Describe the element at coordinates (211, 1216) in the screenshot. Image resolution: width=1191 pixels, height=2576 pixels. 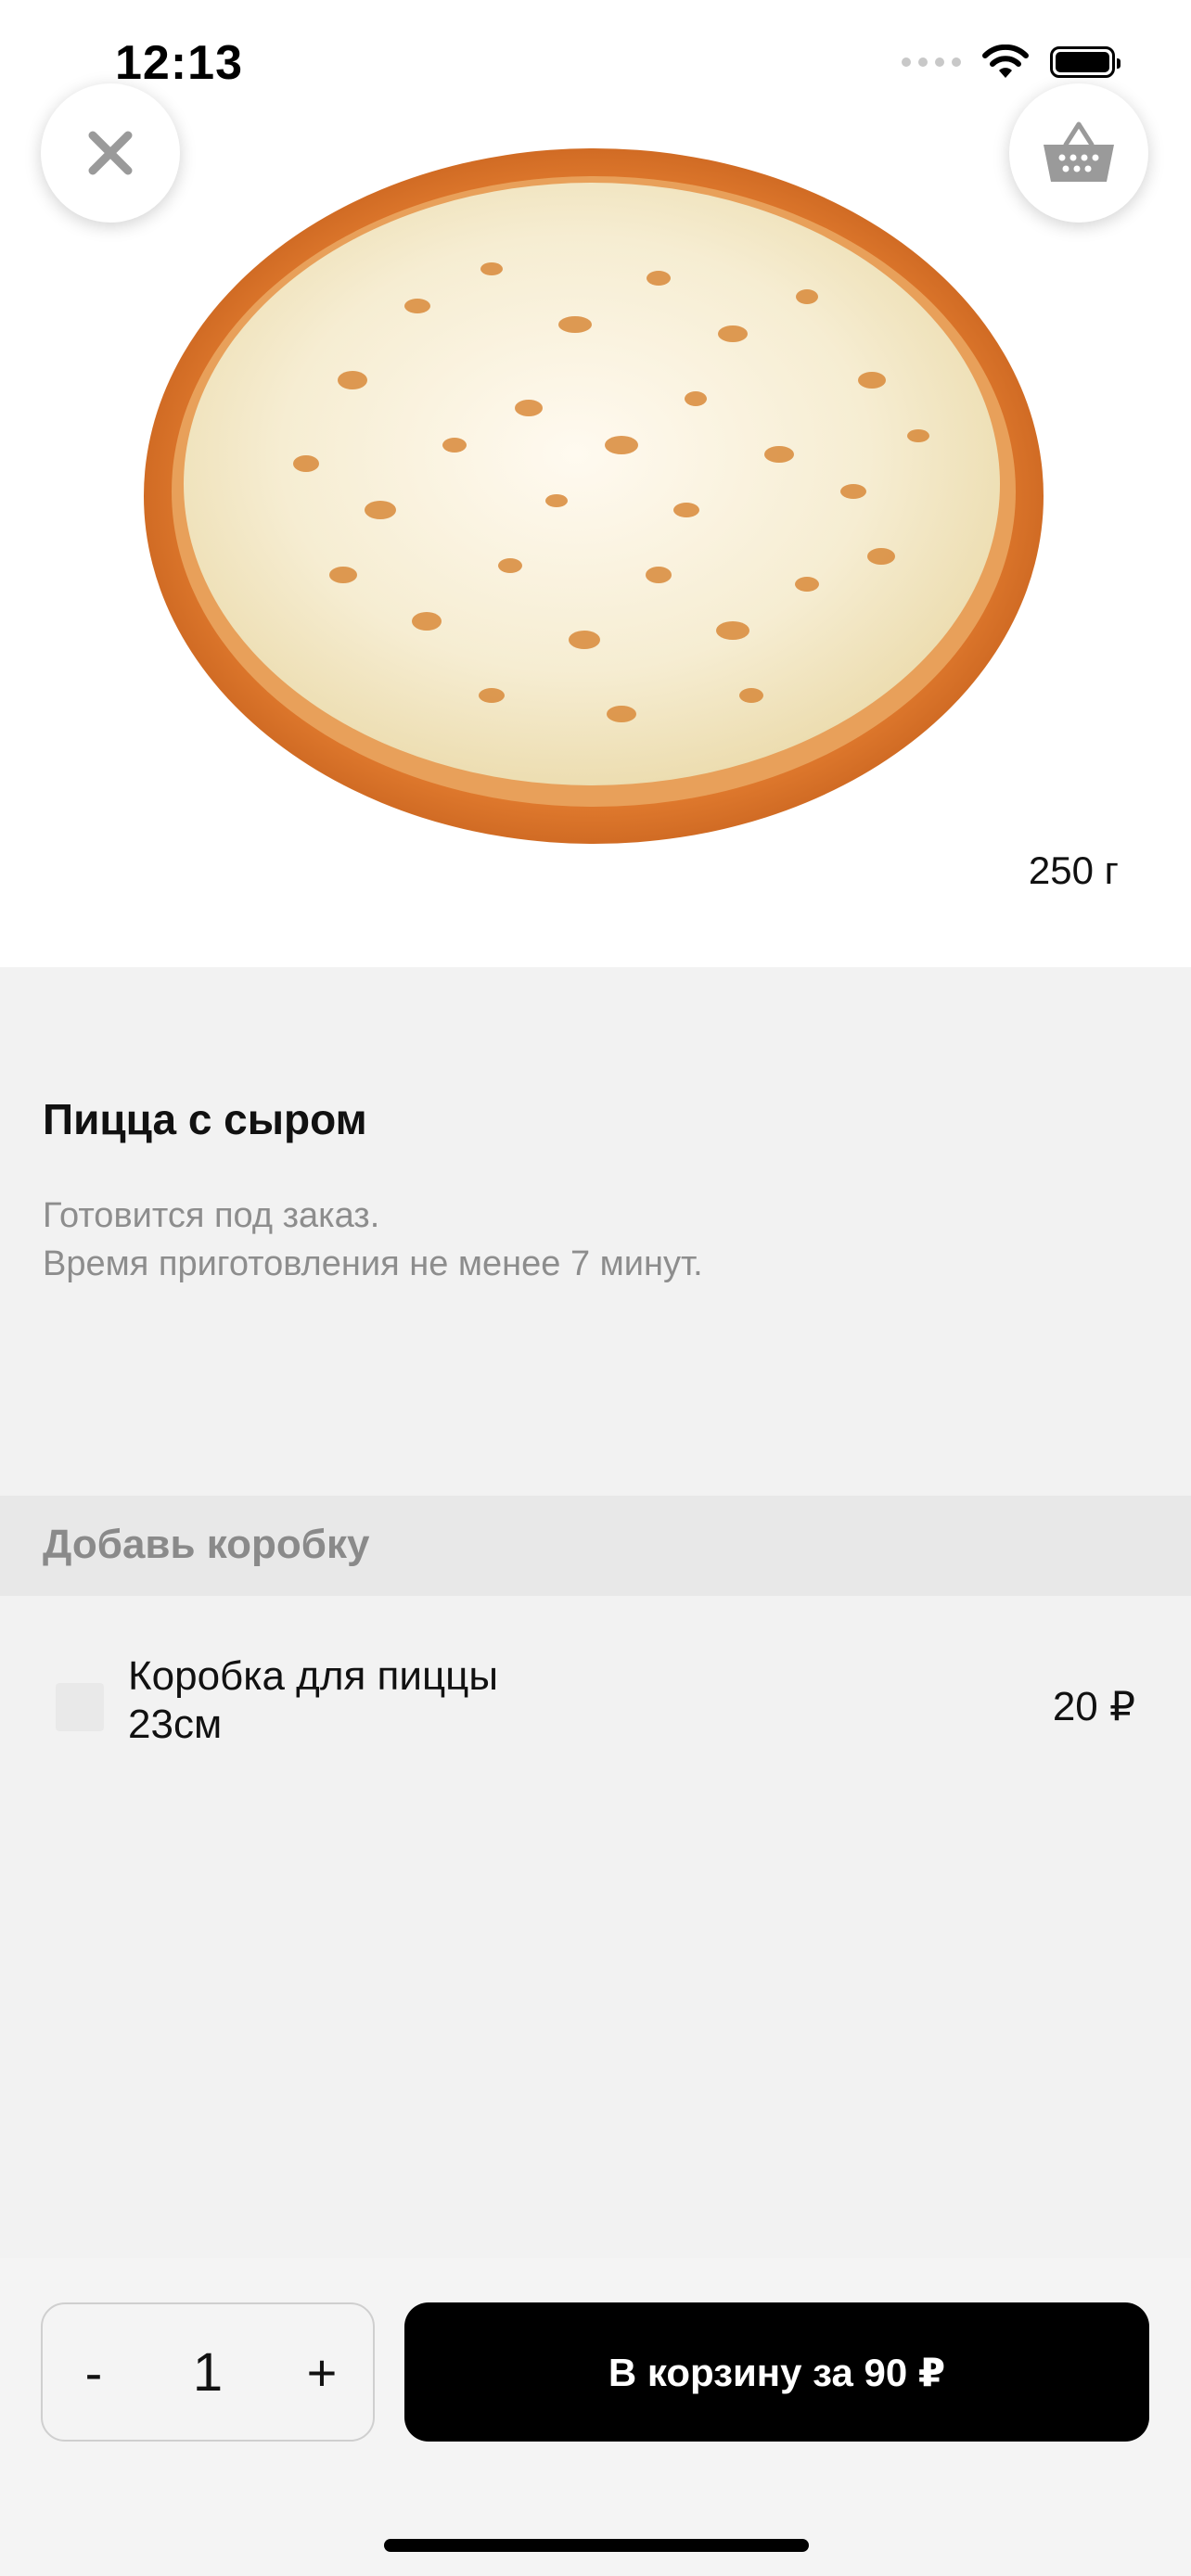
I see `description-line: Готовится под заказ.` at that location.